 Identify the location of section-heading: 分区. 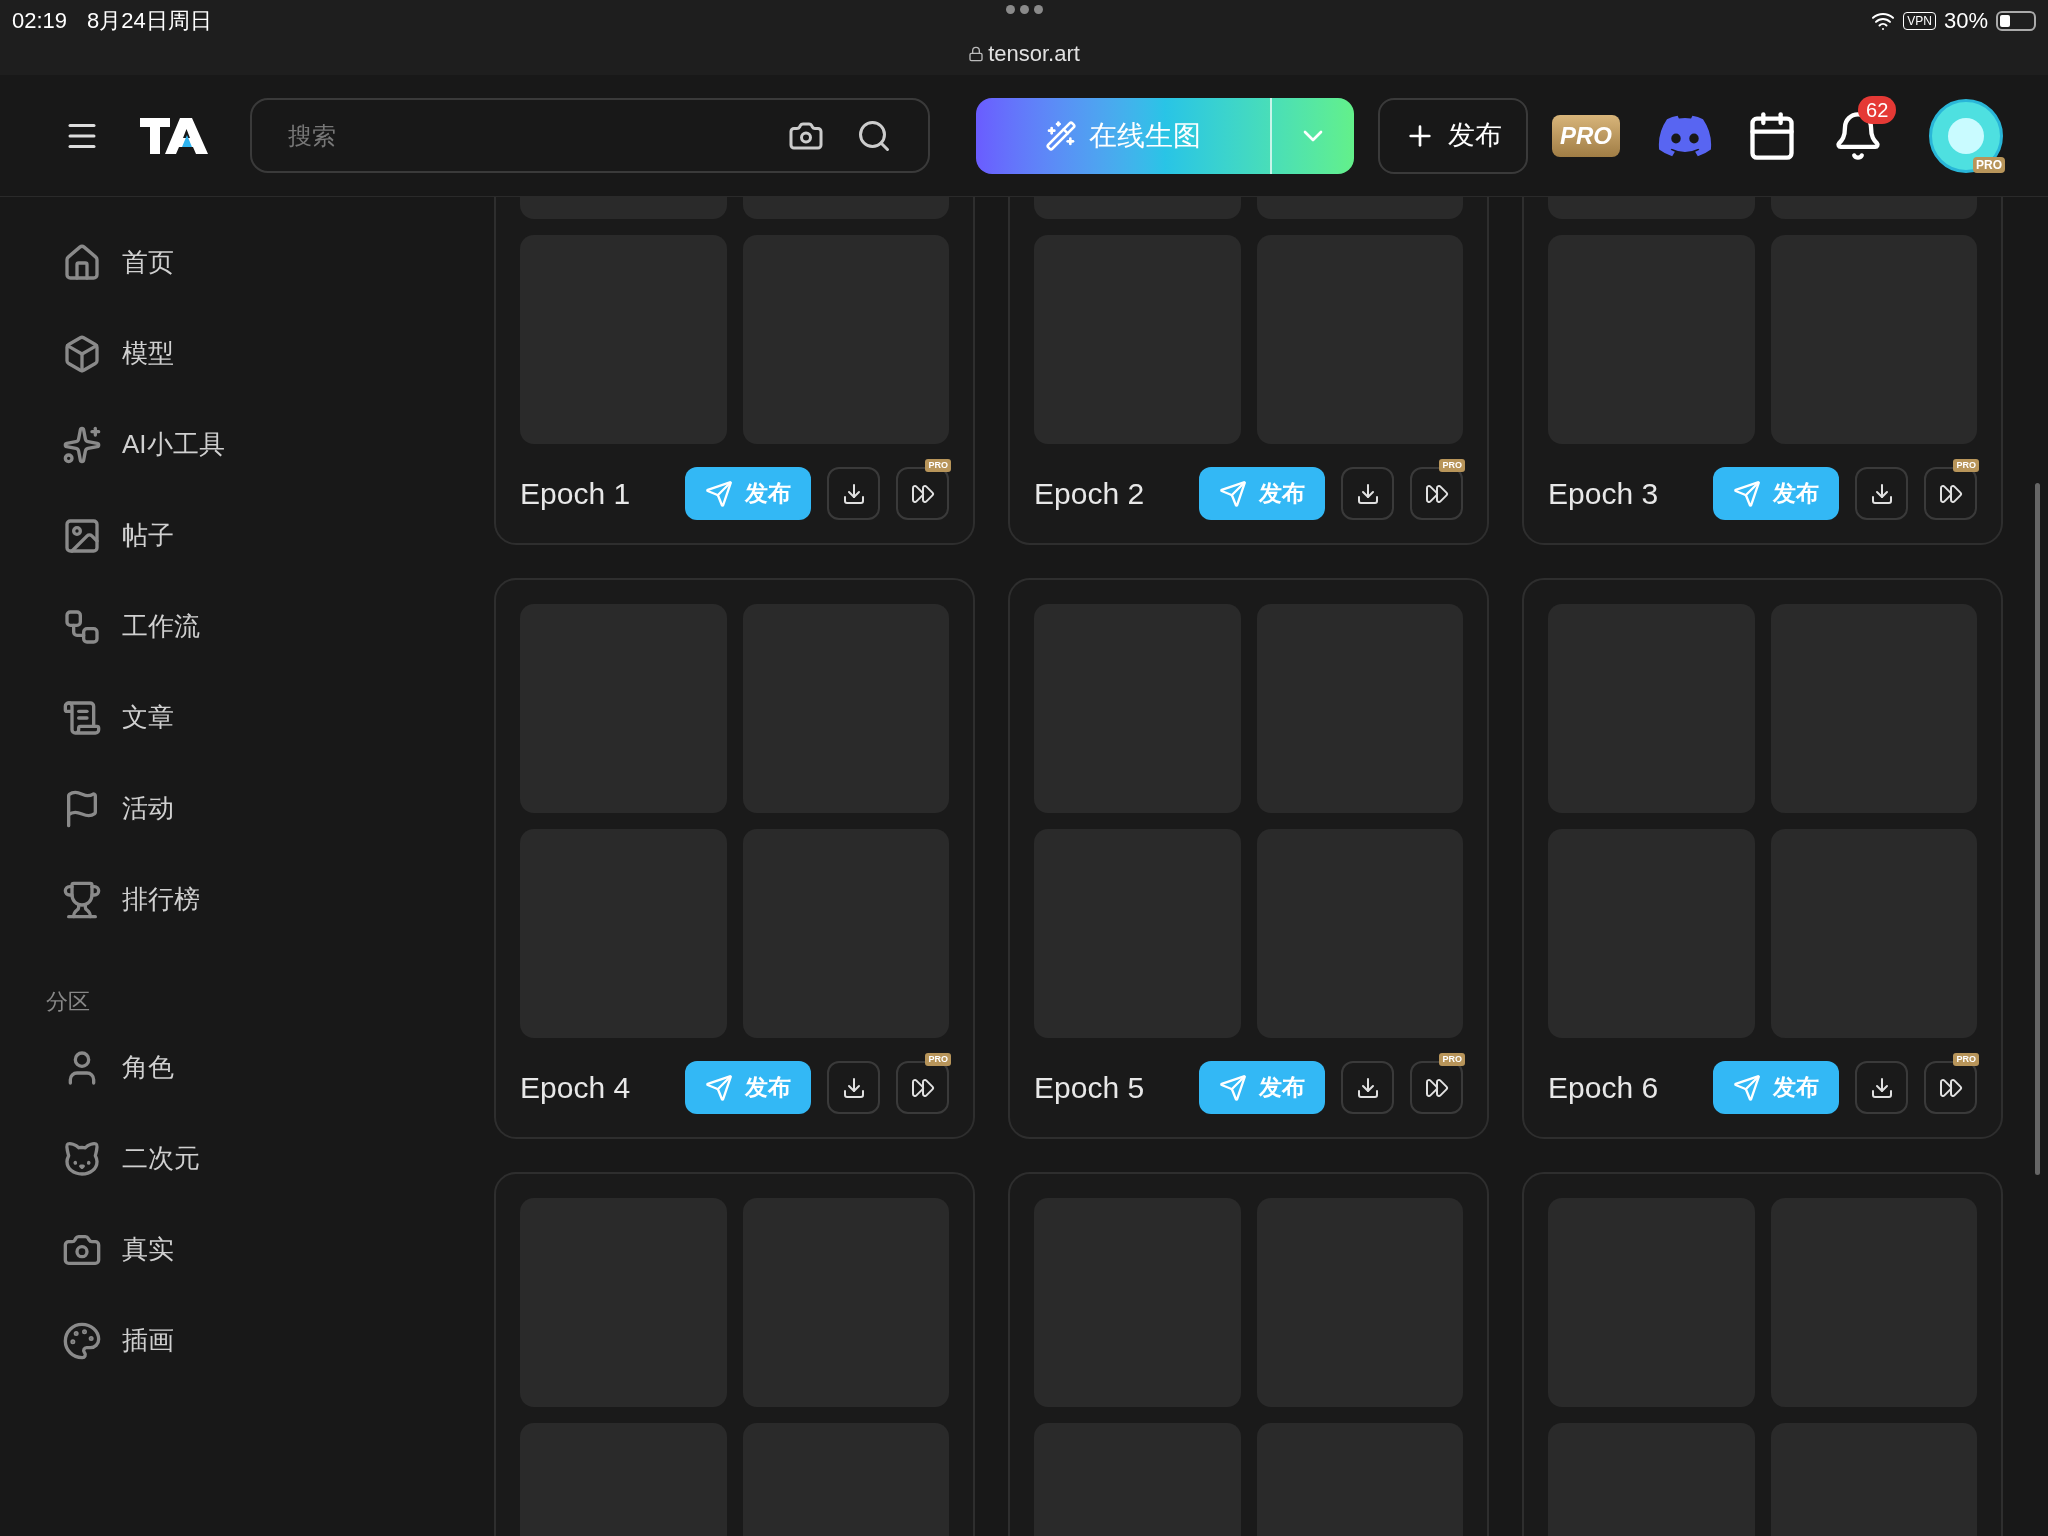
(68, 1002).